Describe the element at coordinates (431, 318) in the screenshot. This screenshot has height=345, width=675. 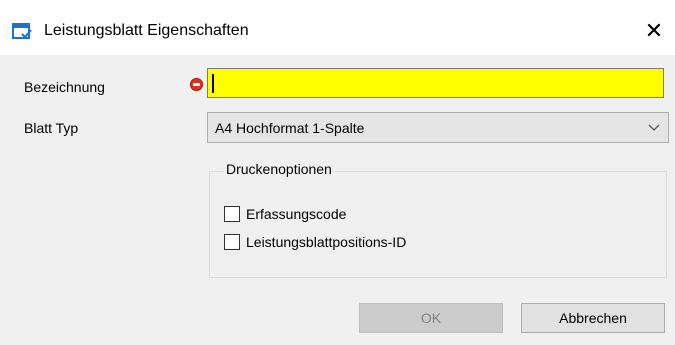
I see `ok-button: OK` at that location.